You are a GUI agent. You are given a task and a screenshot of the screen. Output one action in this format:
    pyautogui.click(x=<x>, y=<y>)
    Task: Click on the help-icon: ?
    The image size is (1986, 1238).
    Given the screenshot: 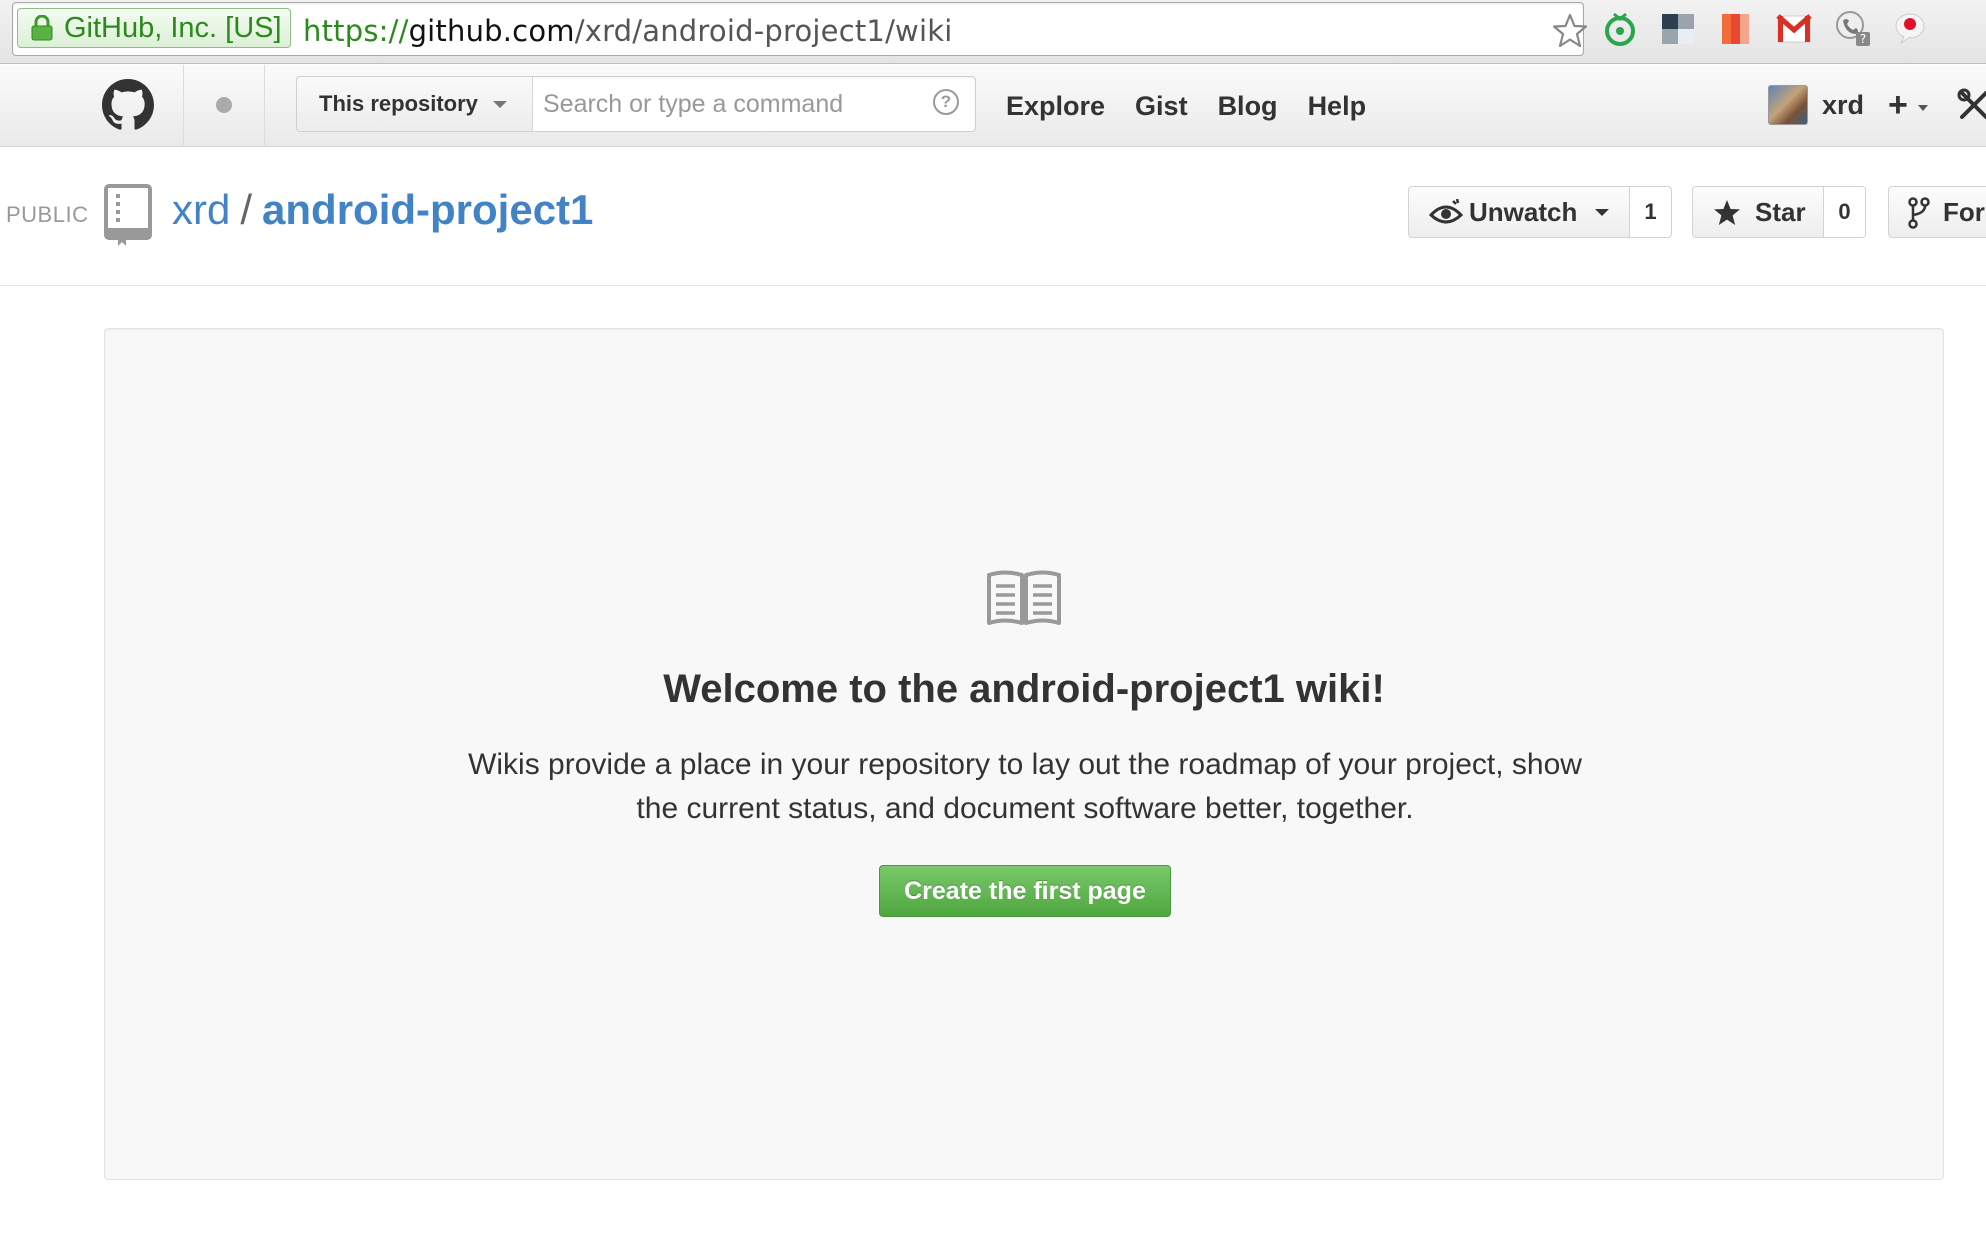 What is the action you would take?
    pyautogui.click(x=946, y=102)
    